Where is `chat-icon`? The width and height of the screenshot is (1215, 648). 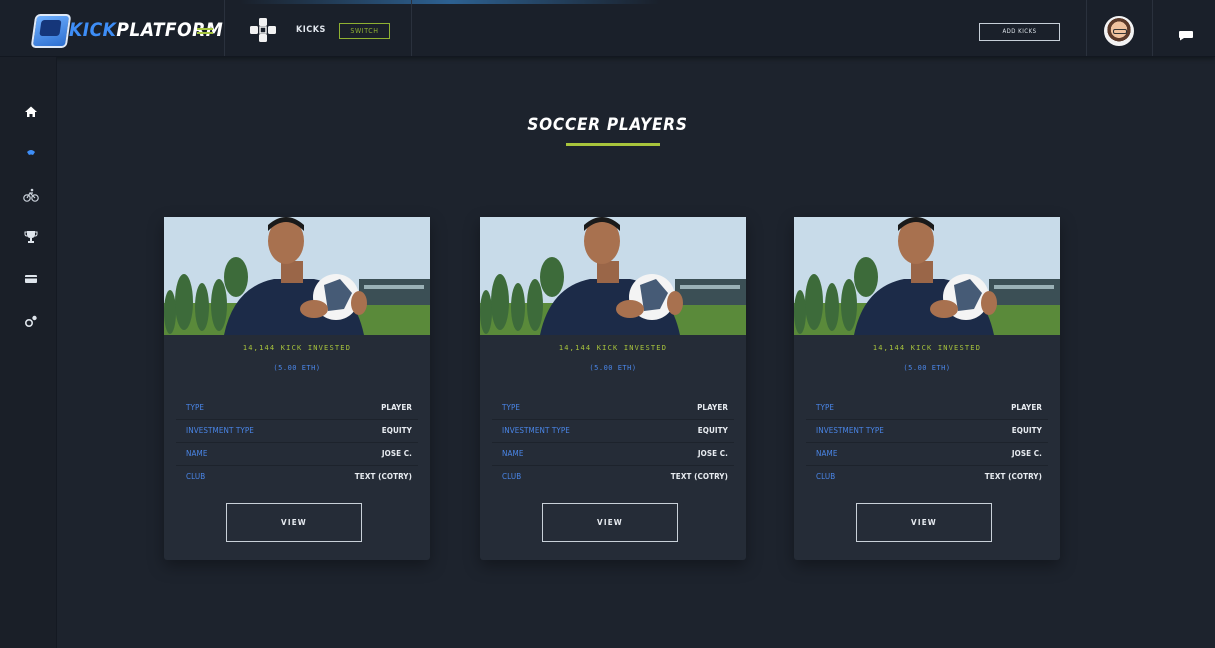
chat-icon is located at coordinates (1186, 33).